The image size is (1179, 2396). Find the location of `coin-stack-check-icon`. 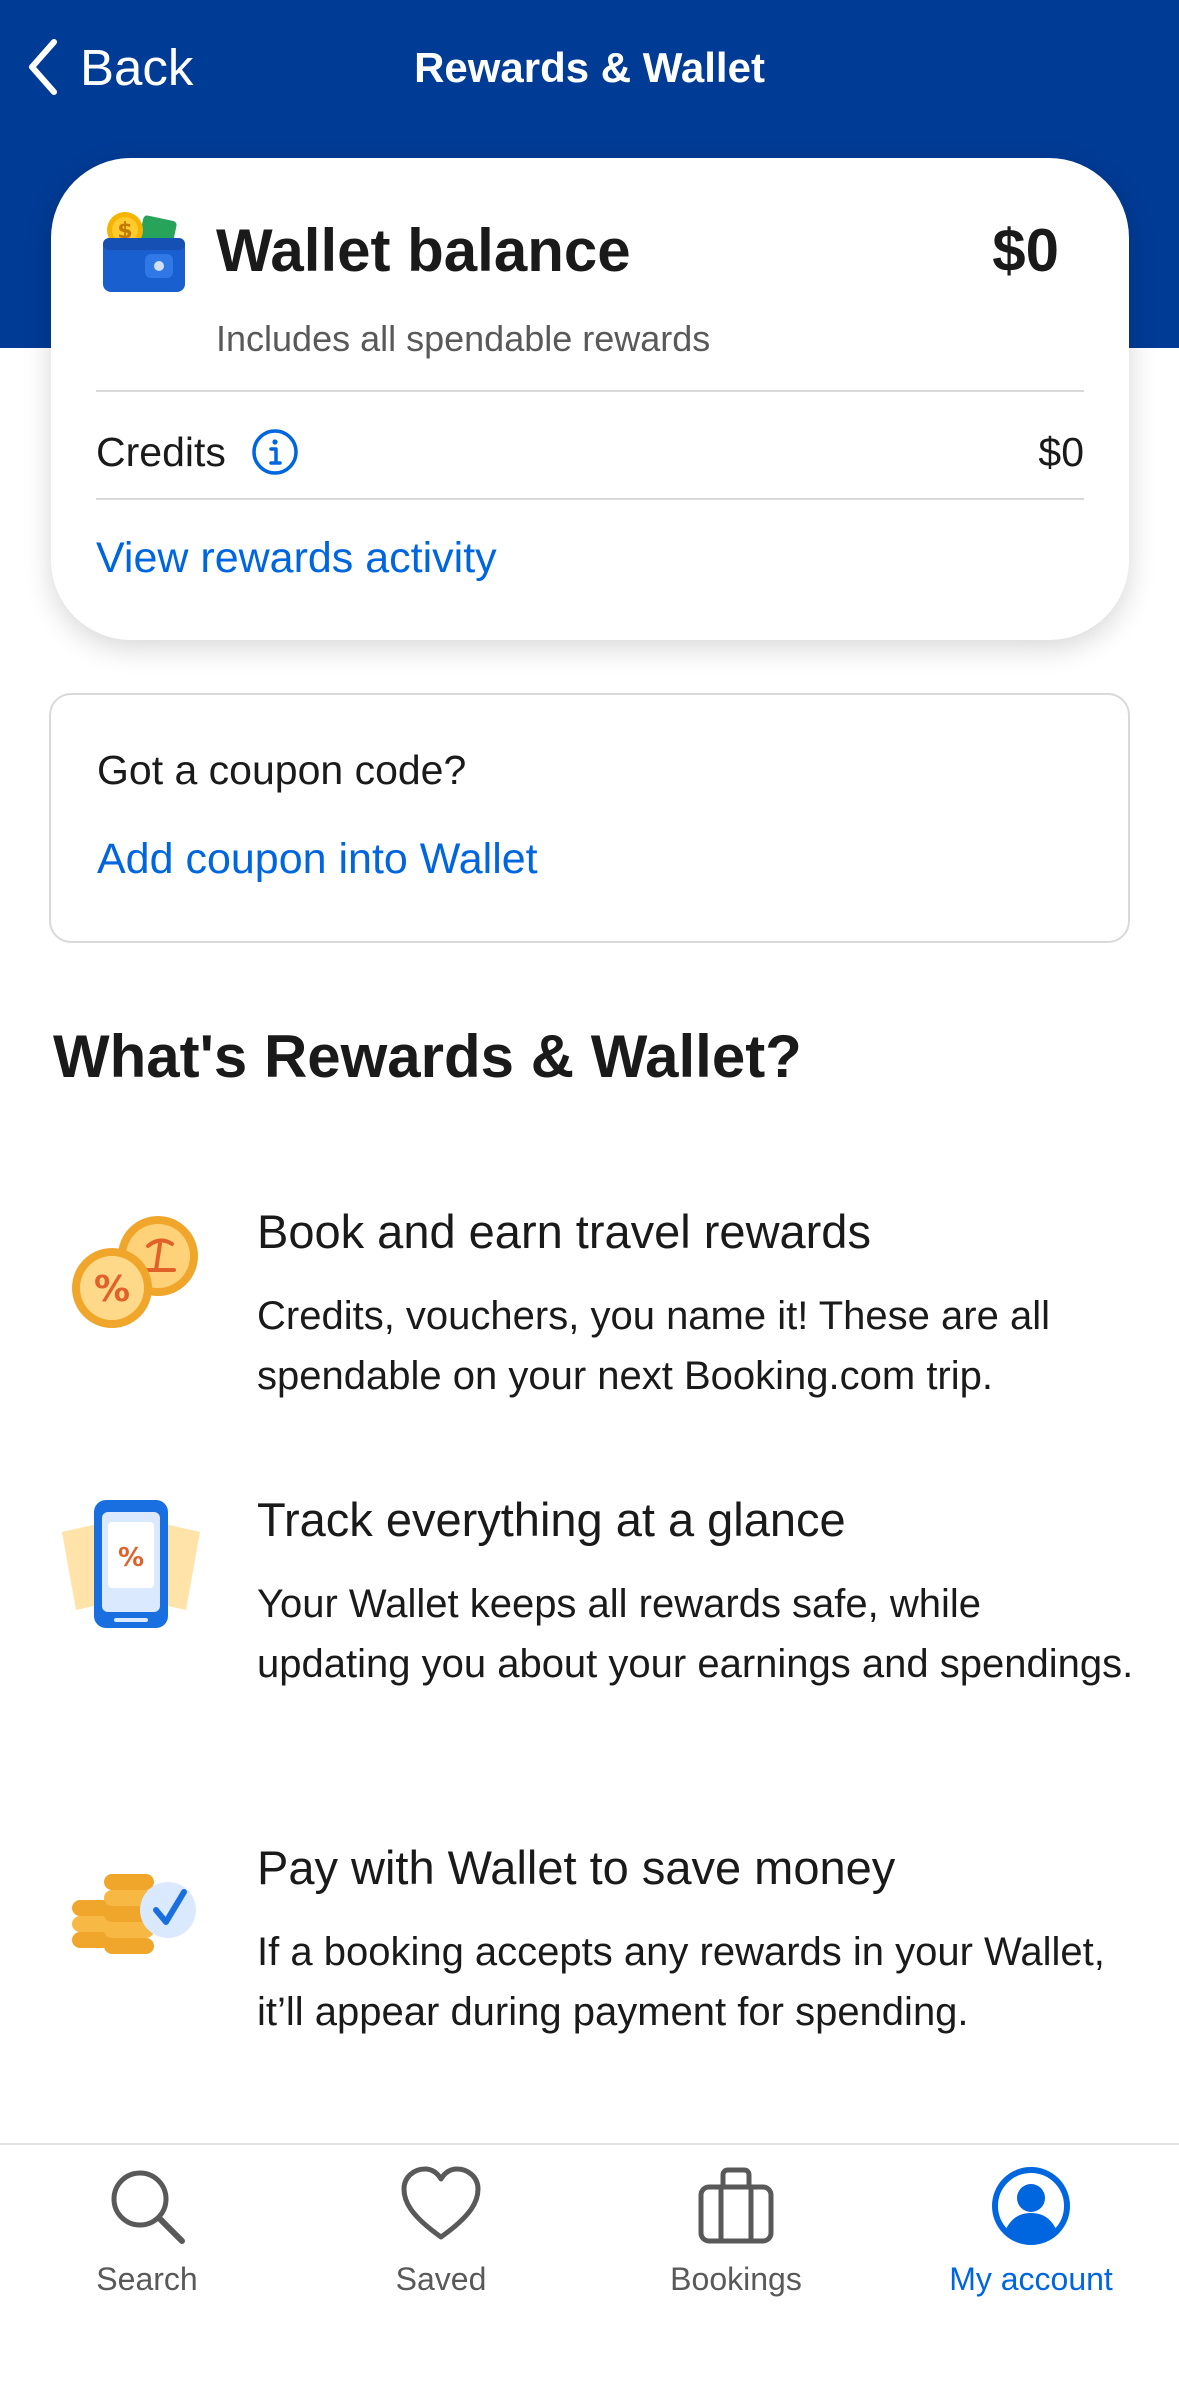

coin-stack-check-icon is located at coordinates (134, 1914).